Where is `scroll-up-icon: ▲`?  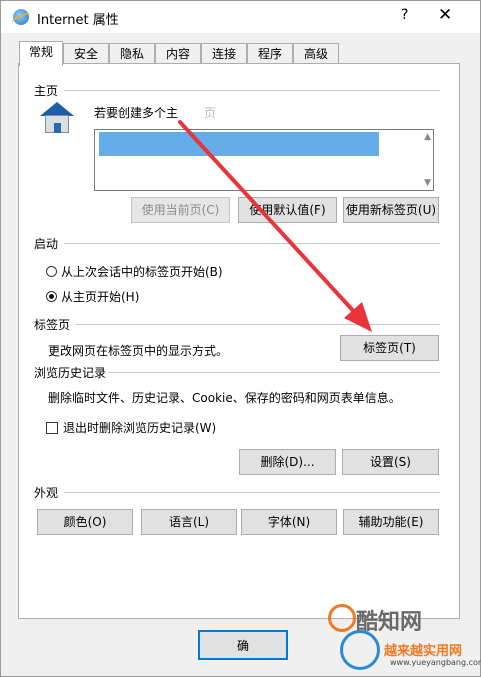 scroll-up-icon: ▲ is located at coordinates (427, 137).